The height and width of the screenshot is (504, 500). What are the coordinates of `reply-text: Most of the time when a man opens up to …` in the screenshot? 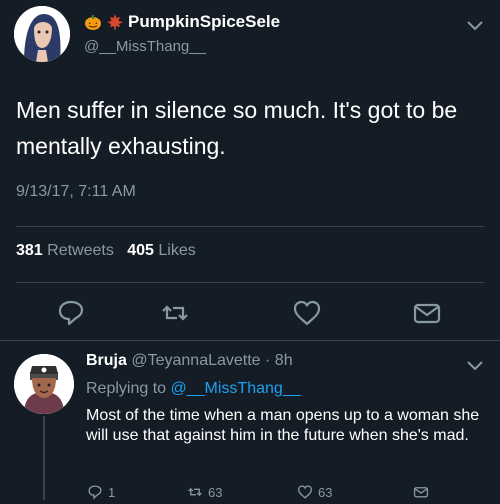 It's located at (283, 425).